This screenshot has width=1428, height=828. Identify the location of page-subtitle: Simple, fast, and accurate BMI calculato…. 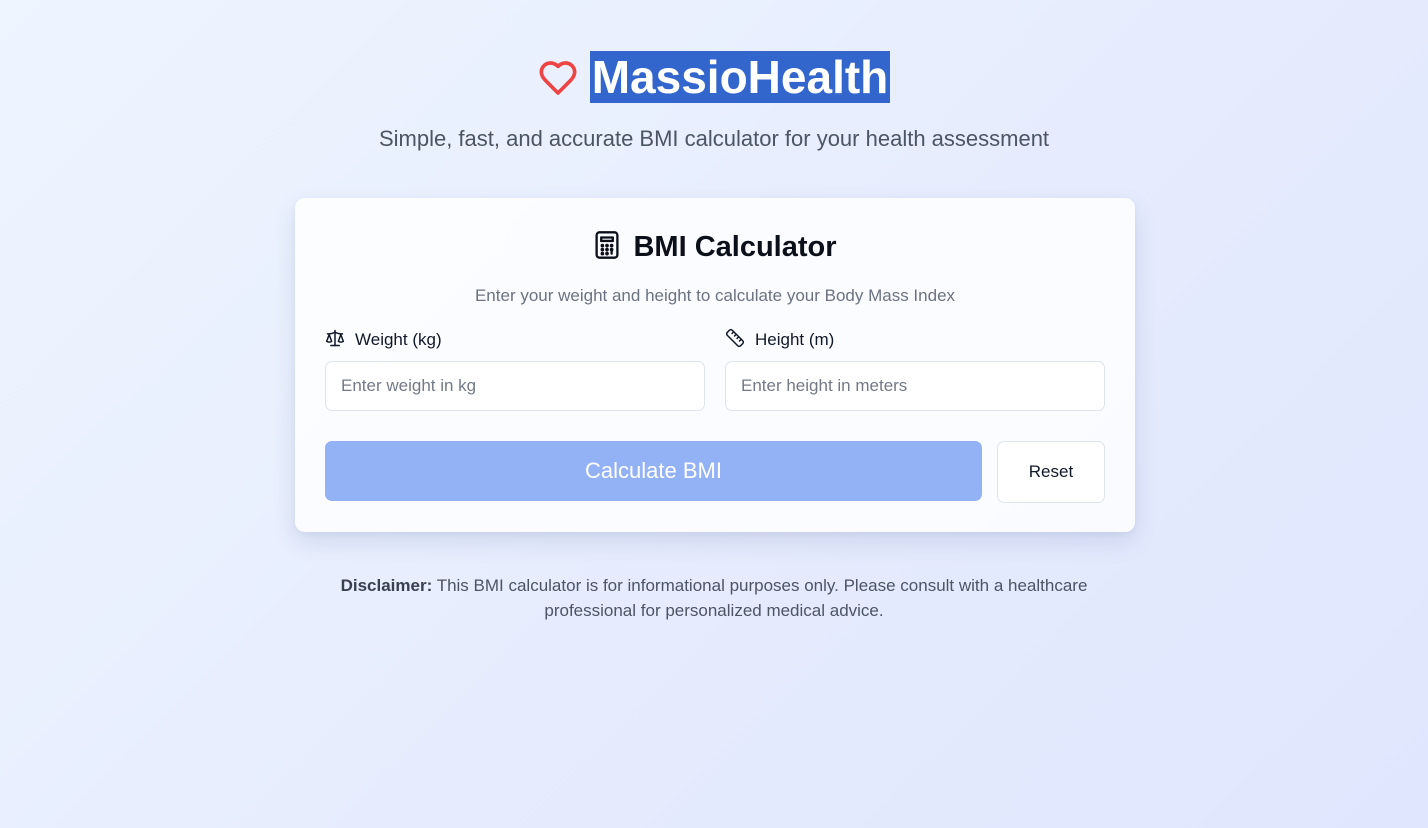
(714, 138).